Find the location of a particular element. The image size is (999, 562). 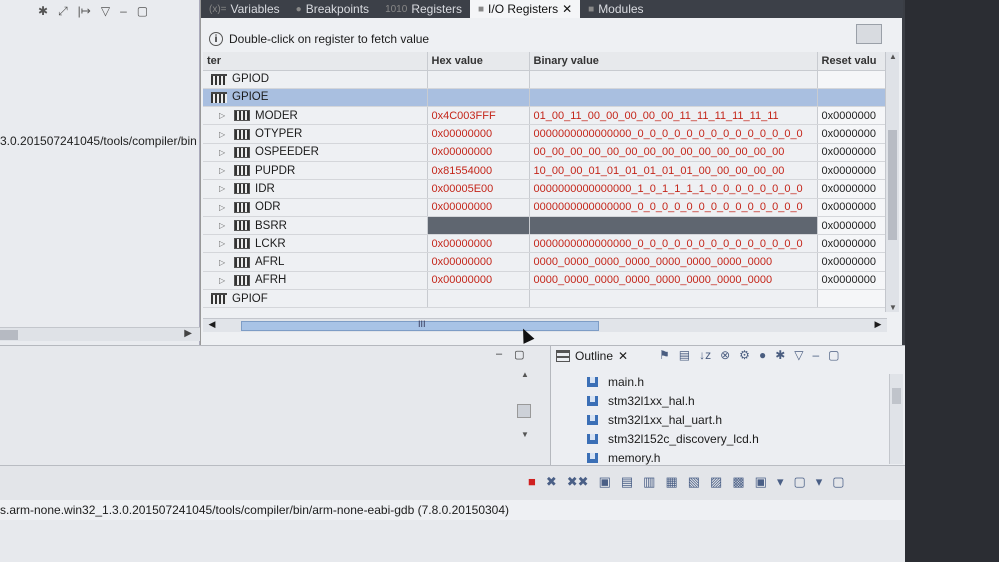

left-toolbar-icon: ⤢ is located at coordinates (63, 11).